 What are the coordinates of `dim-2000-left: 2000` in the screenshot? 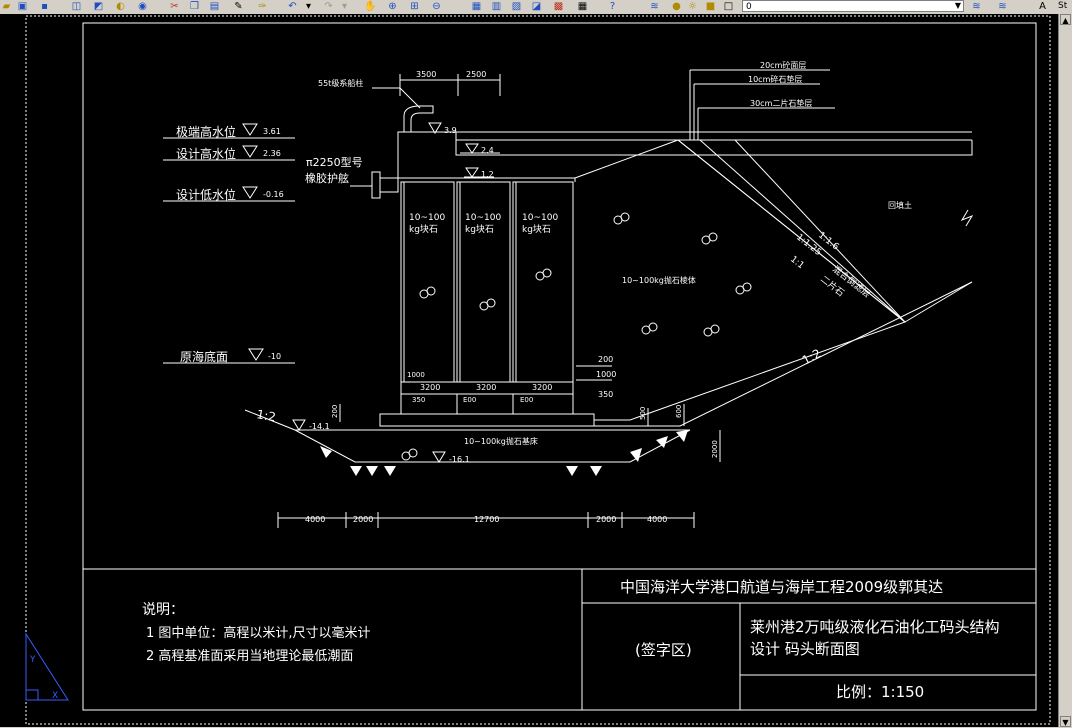 It's located at (363, 519).